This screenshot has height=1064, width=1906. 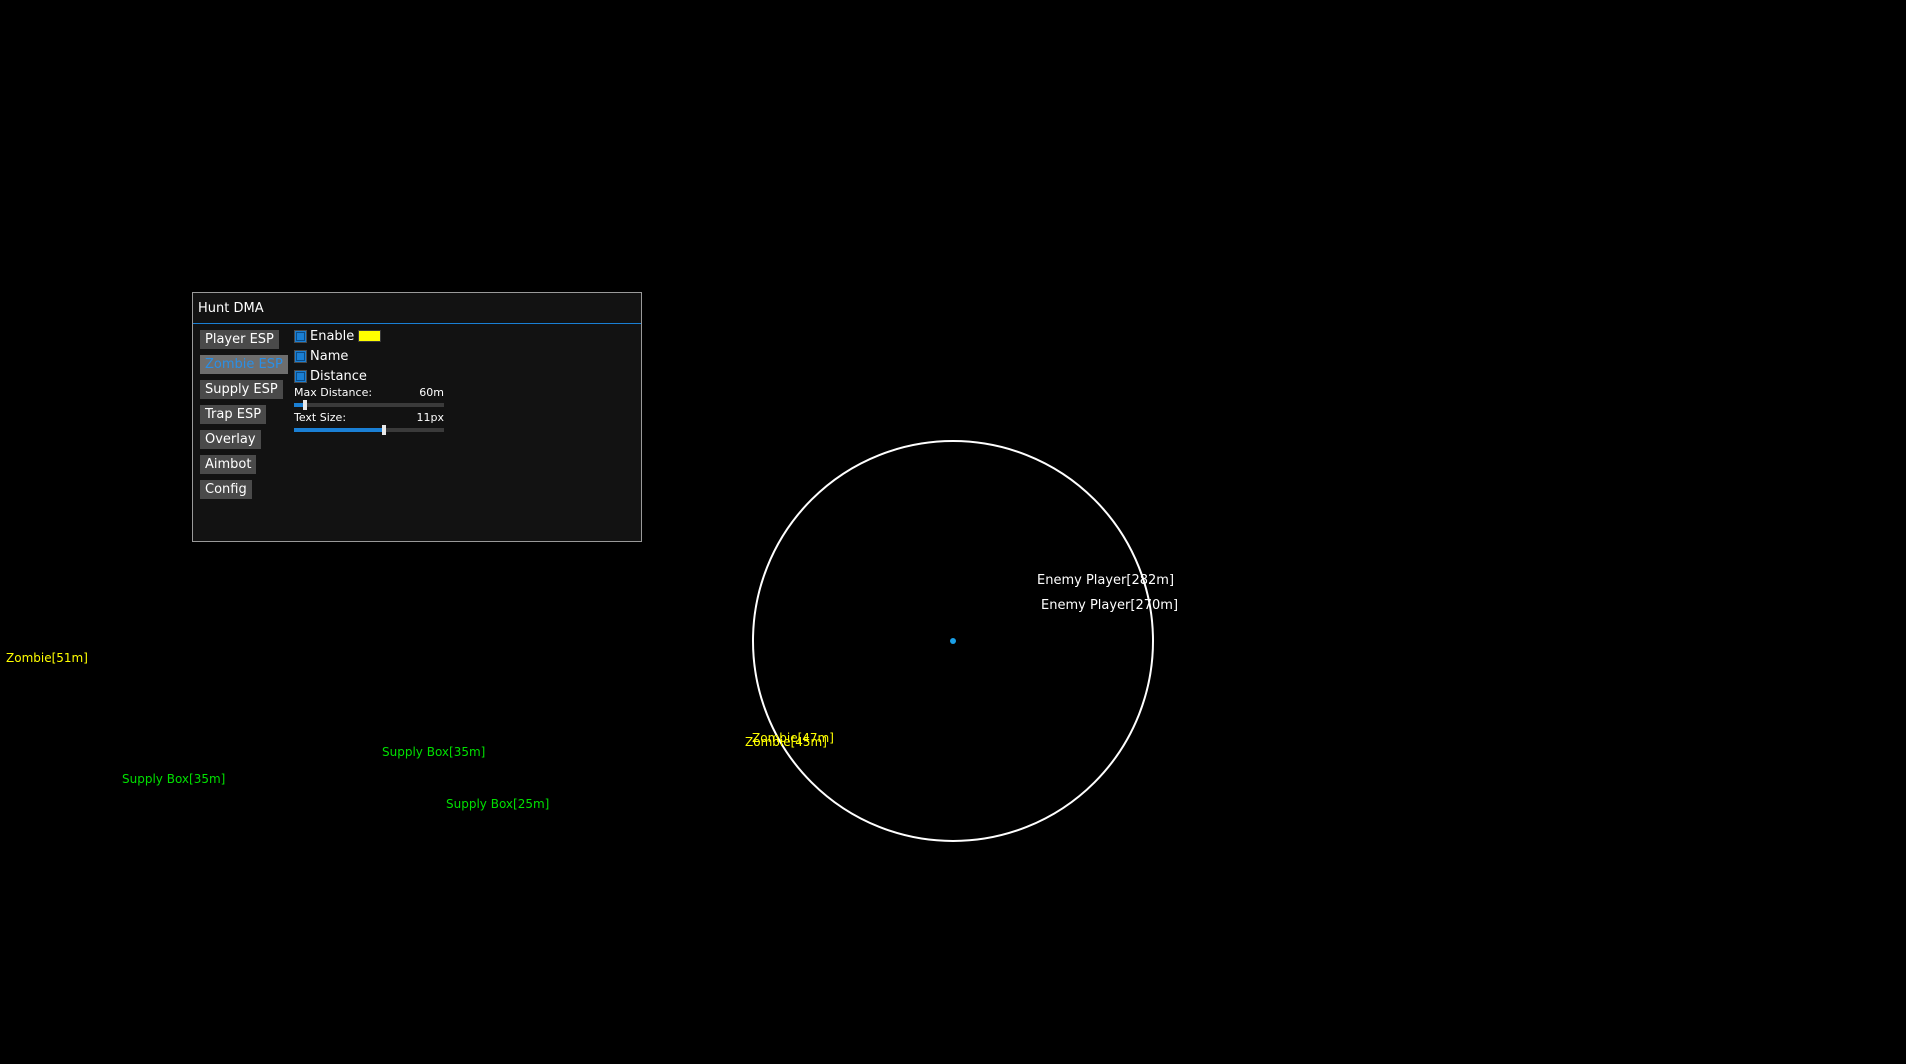 What do you see at coordinates (498, 804) in the screenshot?
I see `supply-box-label: Supply Box[25m]` at bounding box center [498, 804].